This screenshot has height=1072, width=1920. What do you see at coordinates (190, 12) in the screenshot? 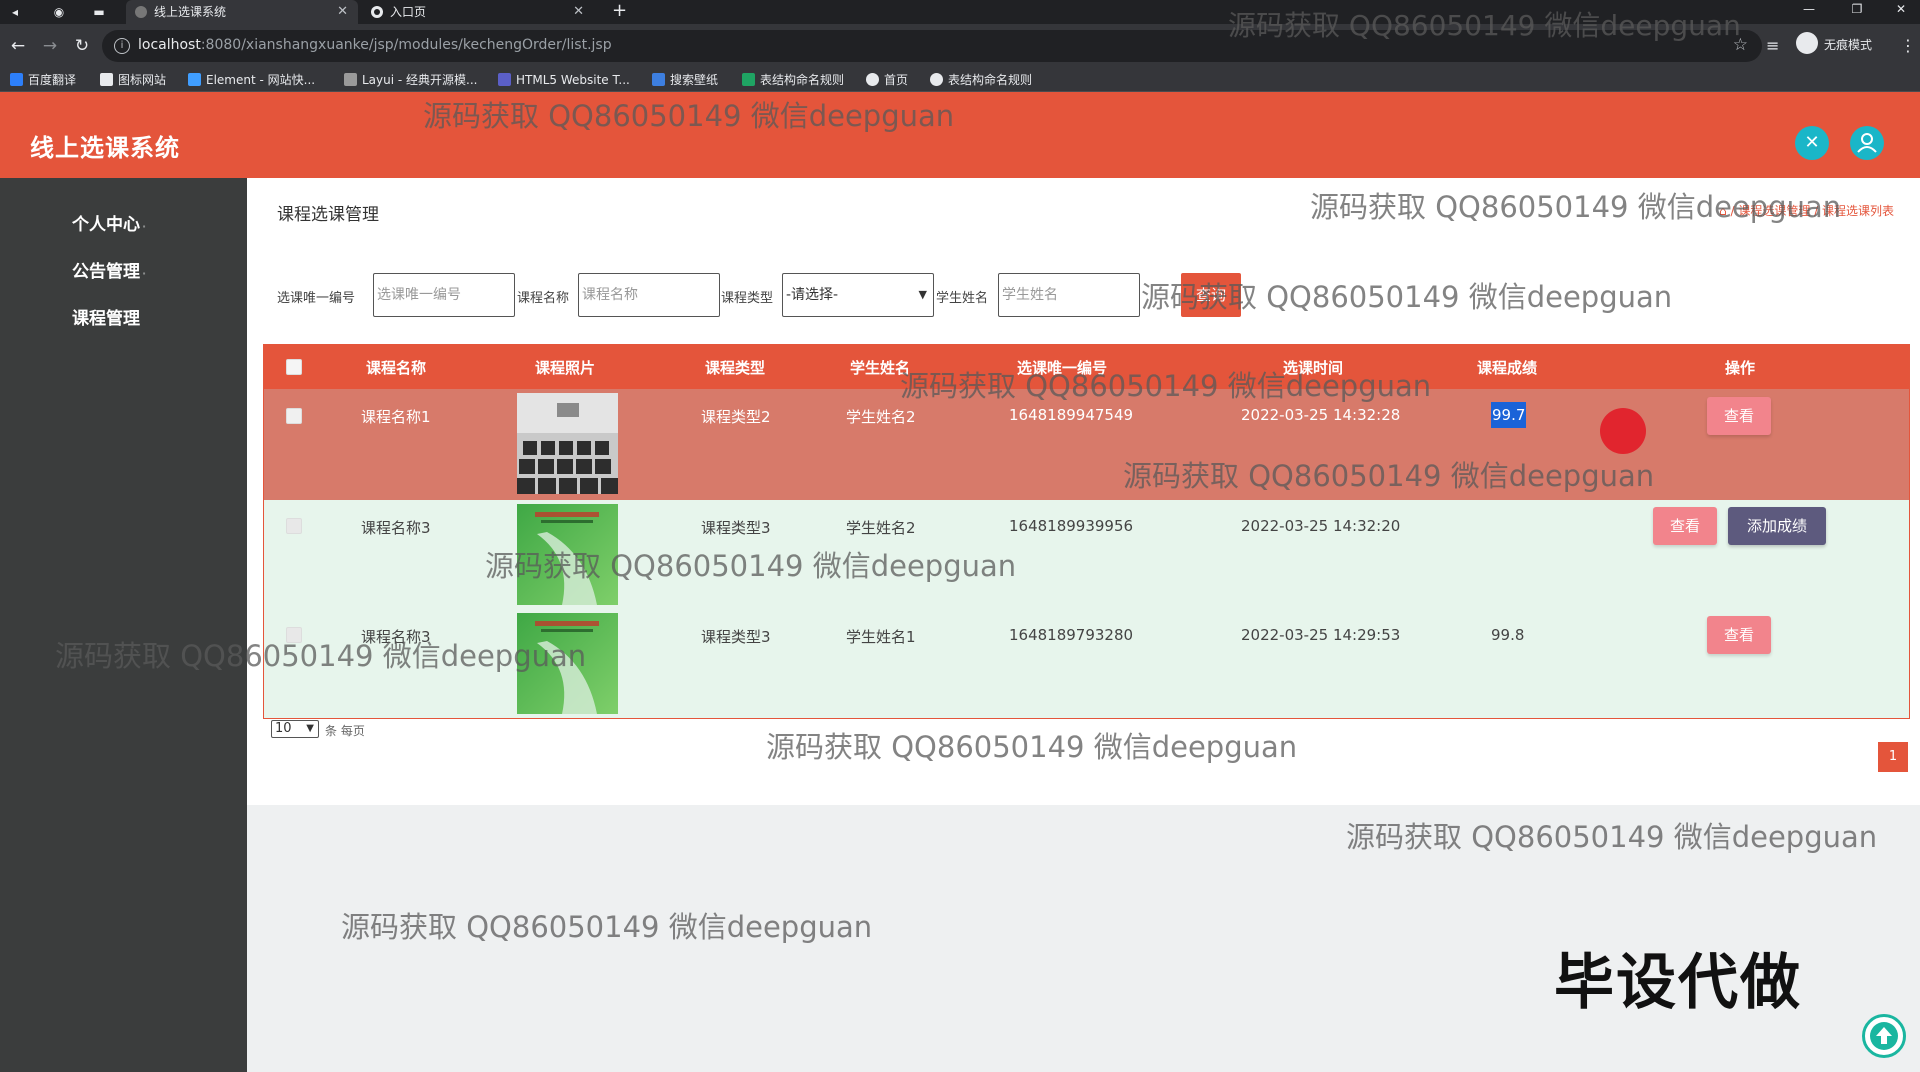
I see `tab-title: 线上选课系统` at bounding box center [190, 12].